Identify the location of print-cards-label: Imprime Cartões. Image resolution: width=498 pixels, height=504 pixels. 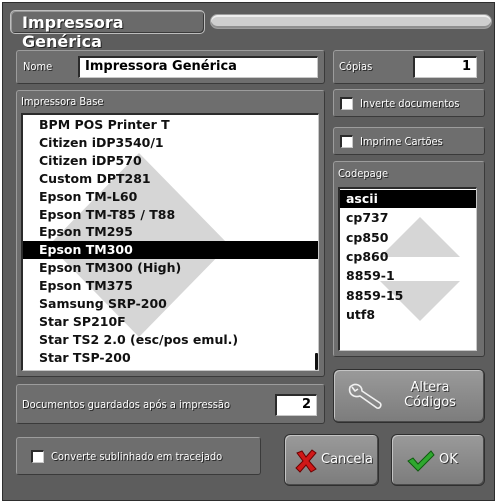
(401, 141).